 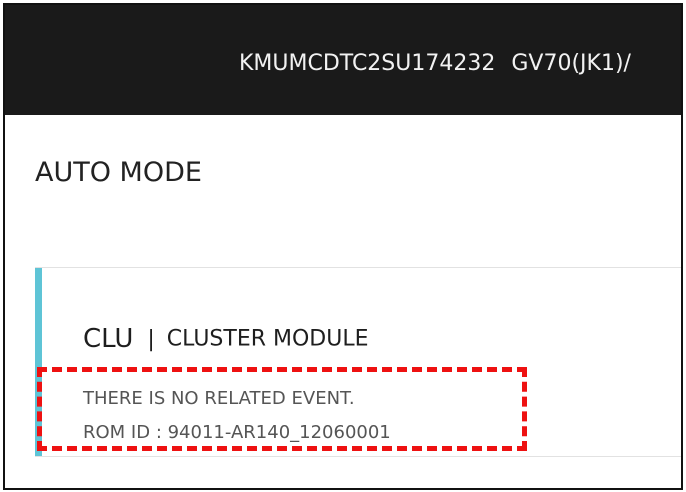 I want to click on module-code: CLU, so click(x=108, y=339).